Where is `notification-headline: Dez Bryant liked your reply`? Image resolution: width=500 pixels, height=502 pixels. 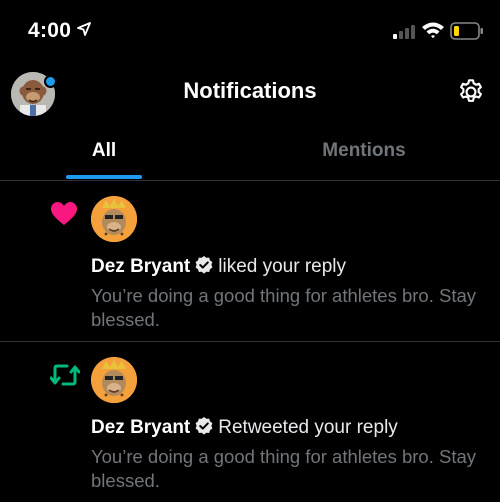
notification-headline: Dez Bryant liked your reply is located at coordinates (218, 266).